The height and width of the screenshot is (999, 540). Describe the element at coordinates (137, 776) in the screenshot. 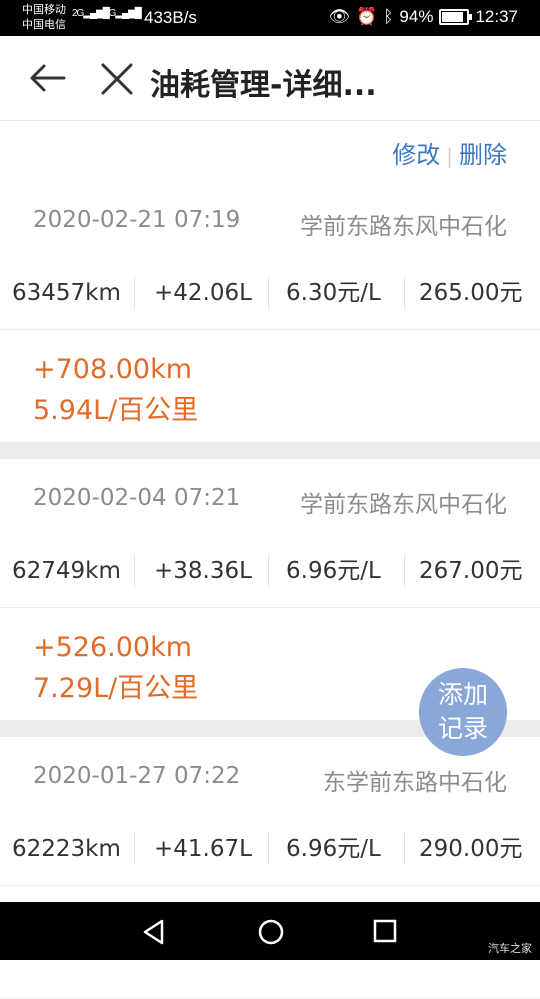

I see `record-date: 2020-01-27 07:22` at that location.